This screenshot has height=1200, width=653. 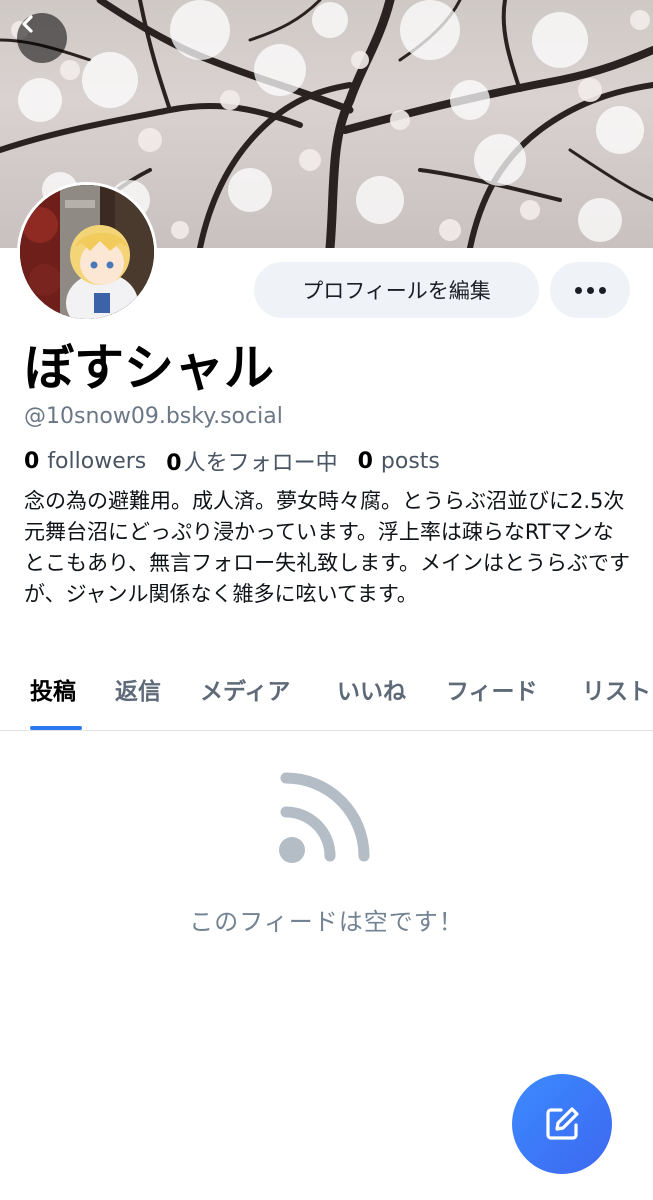 What do you see at coordinates (492, 689) in the screenshot?
I see `tab-feeds: フィード` at bounding box center [492, 689].